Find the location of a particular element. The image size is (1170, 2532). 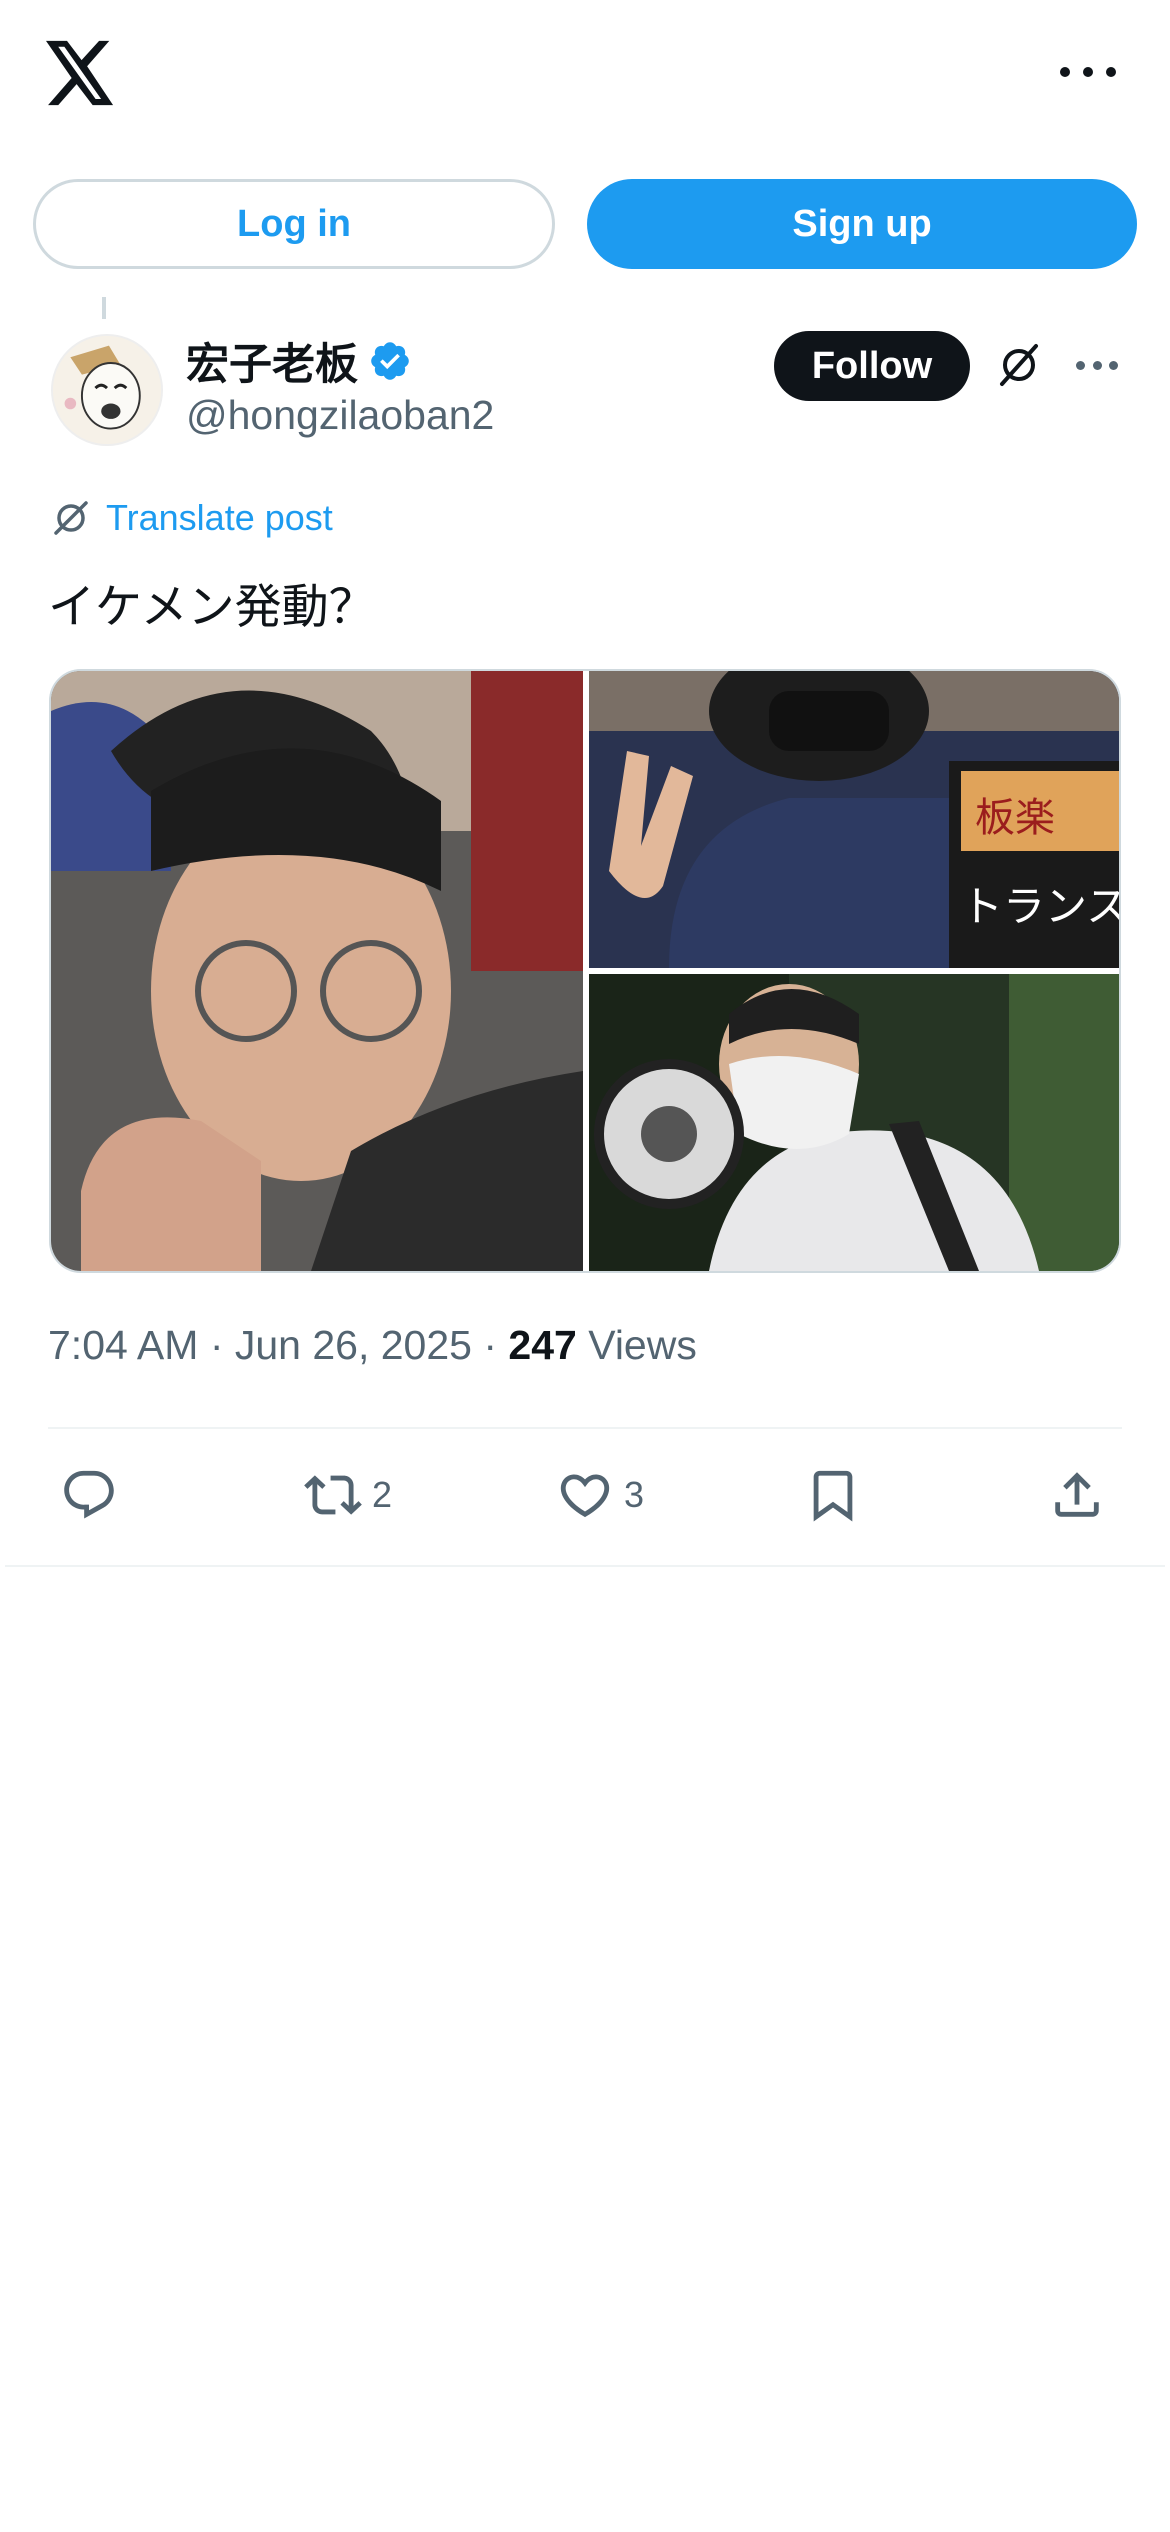

reply-icon is located at coordinates (89, 1494).